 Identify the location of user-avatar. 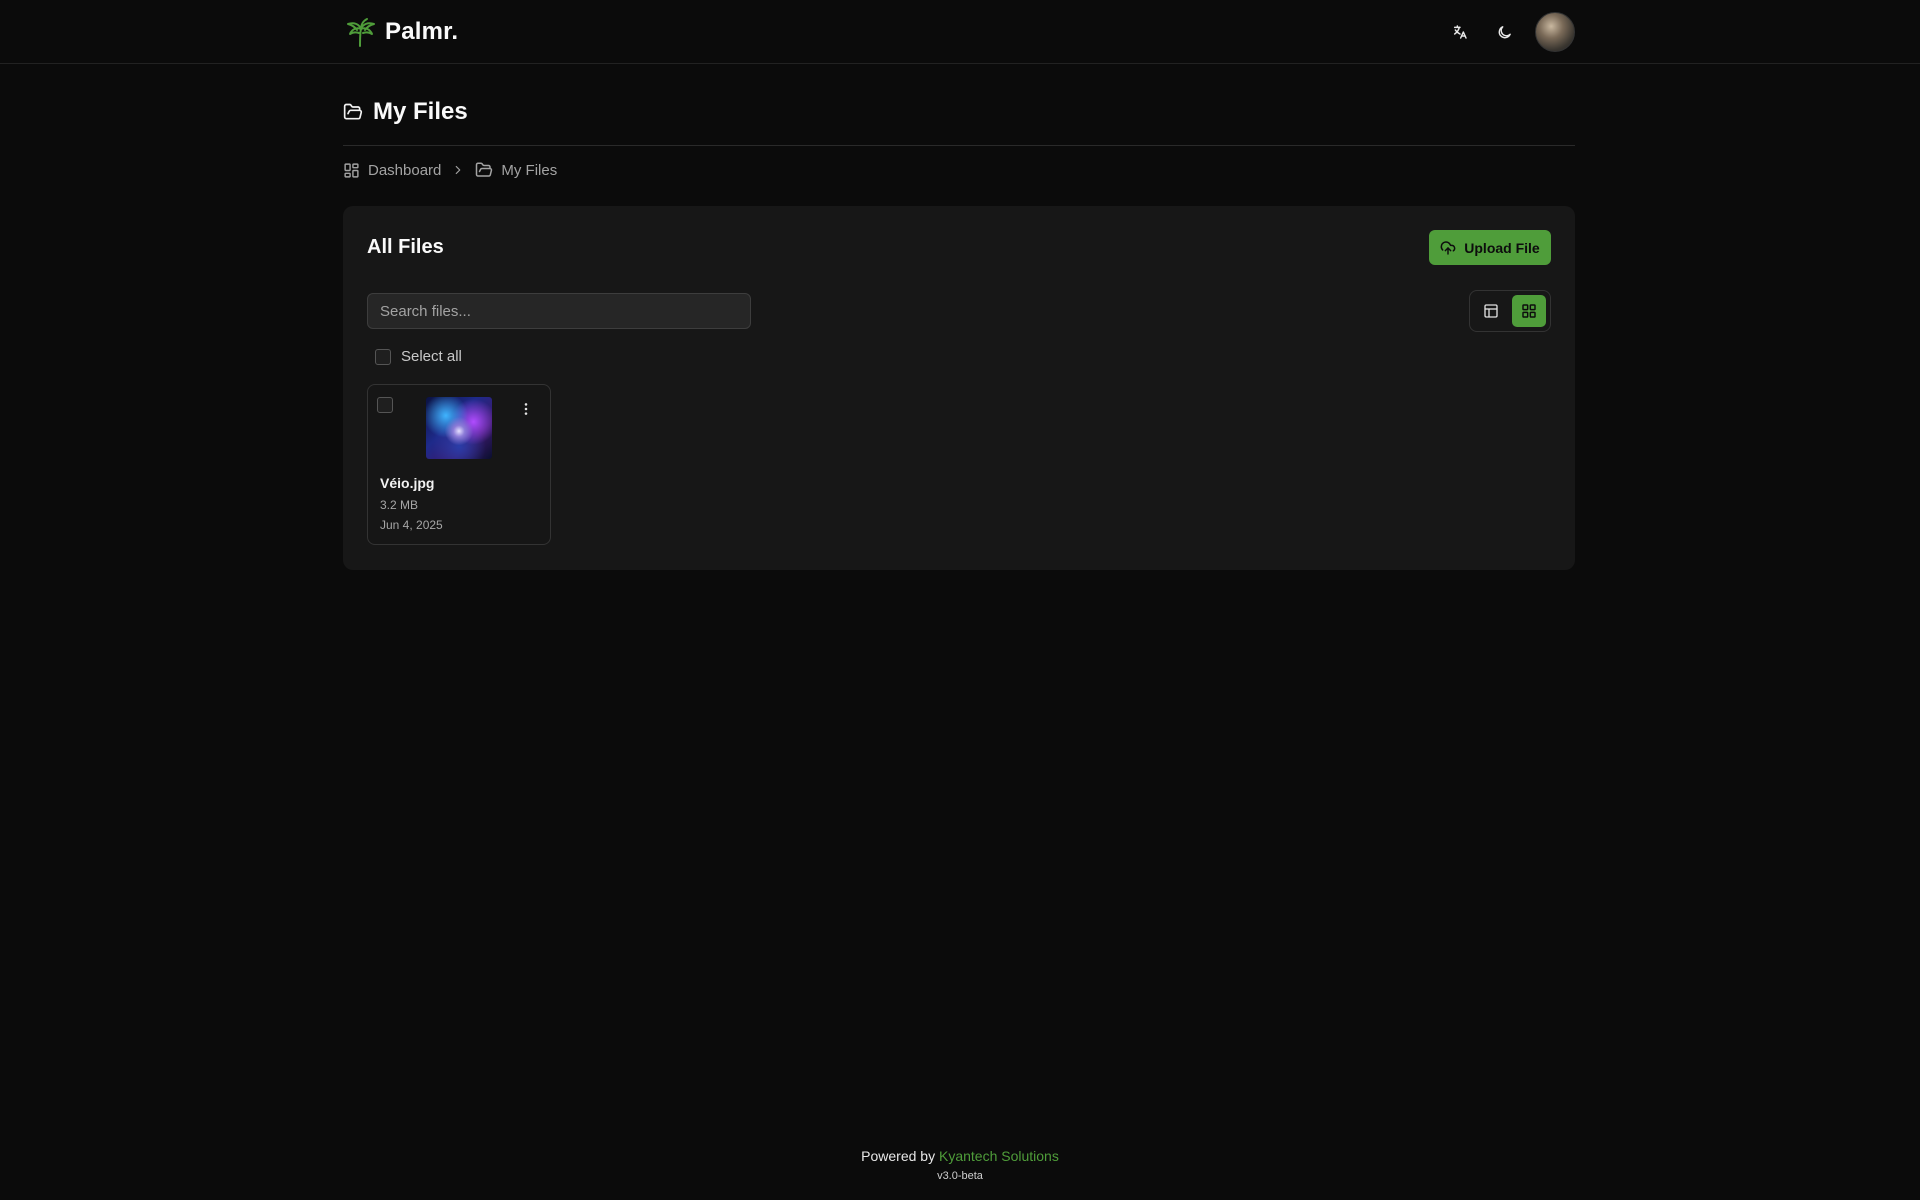
(1555, 32).